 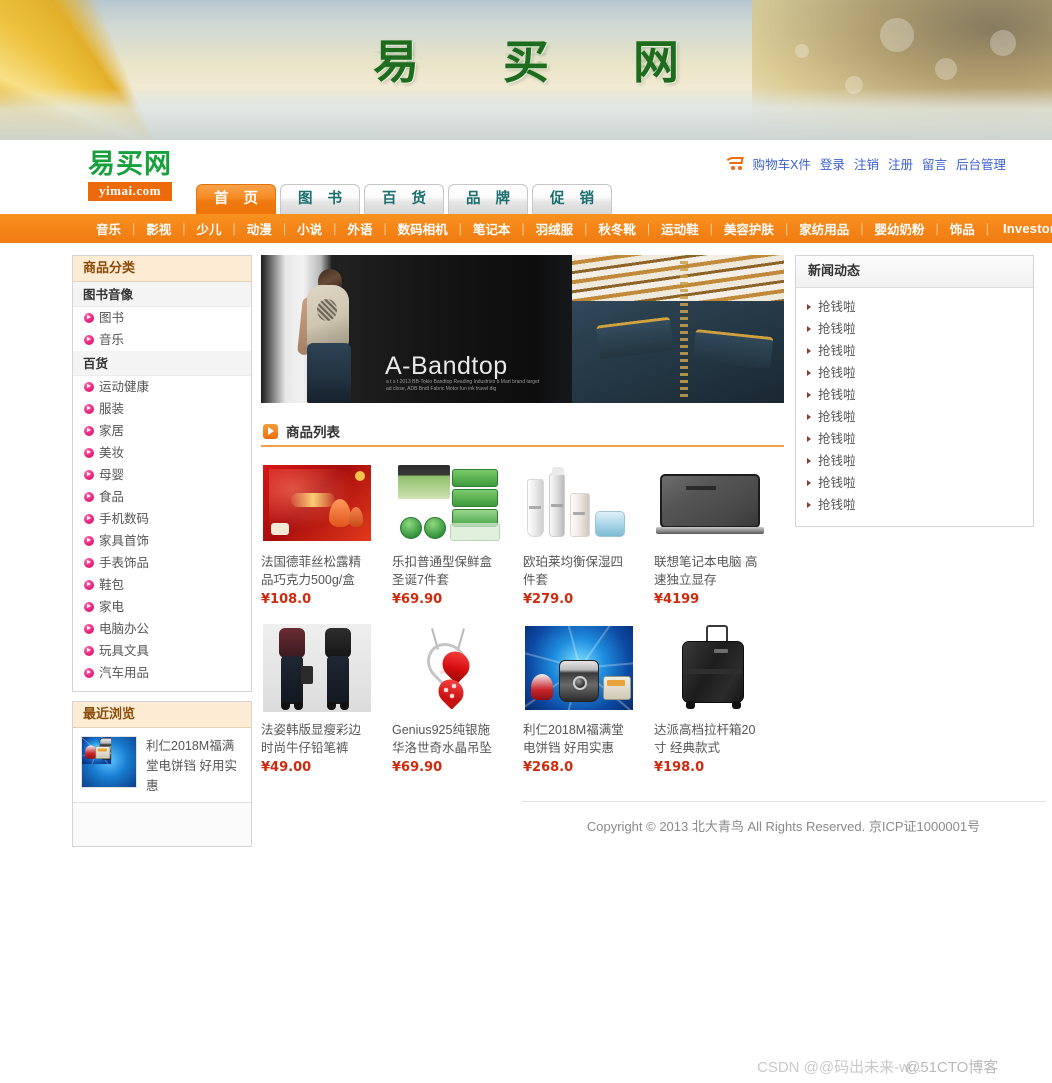 What do you see at coordinates (162, 318) in the screenshot?
I see `sidebar-item-books: 图书` at bounding box center [162, 318].